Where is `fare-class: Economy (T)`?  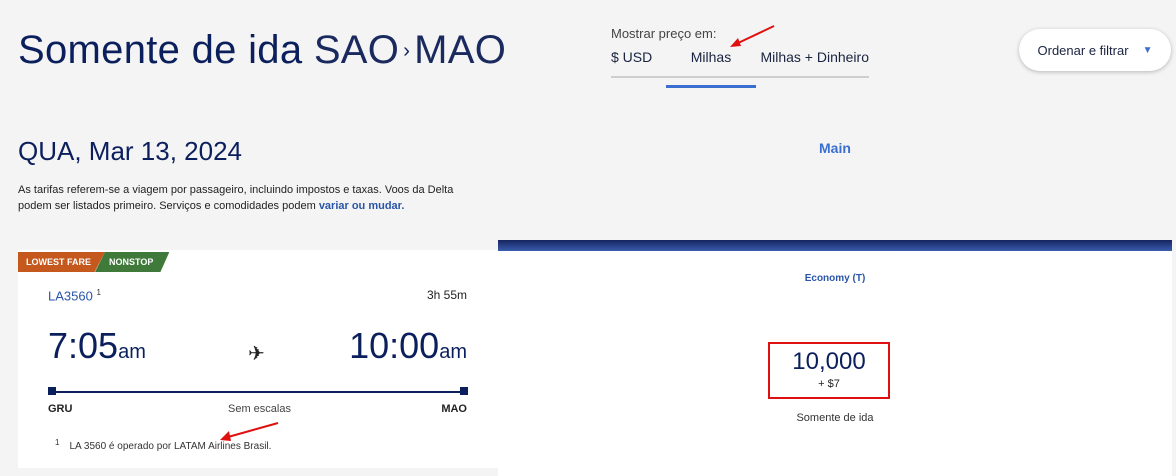
fare-class: Economy (T) is located at coordinates (835, 278).